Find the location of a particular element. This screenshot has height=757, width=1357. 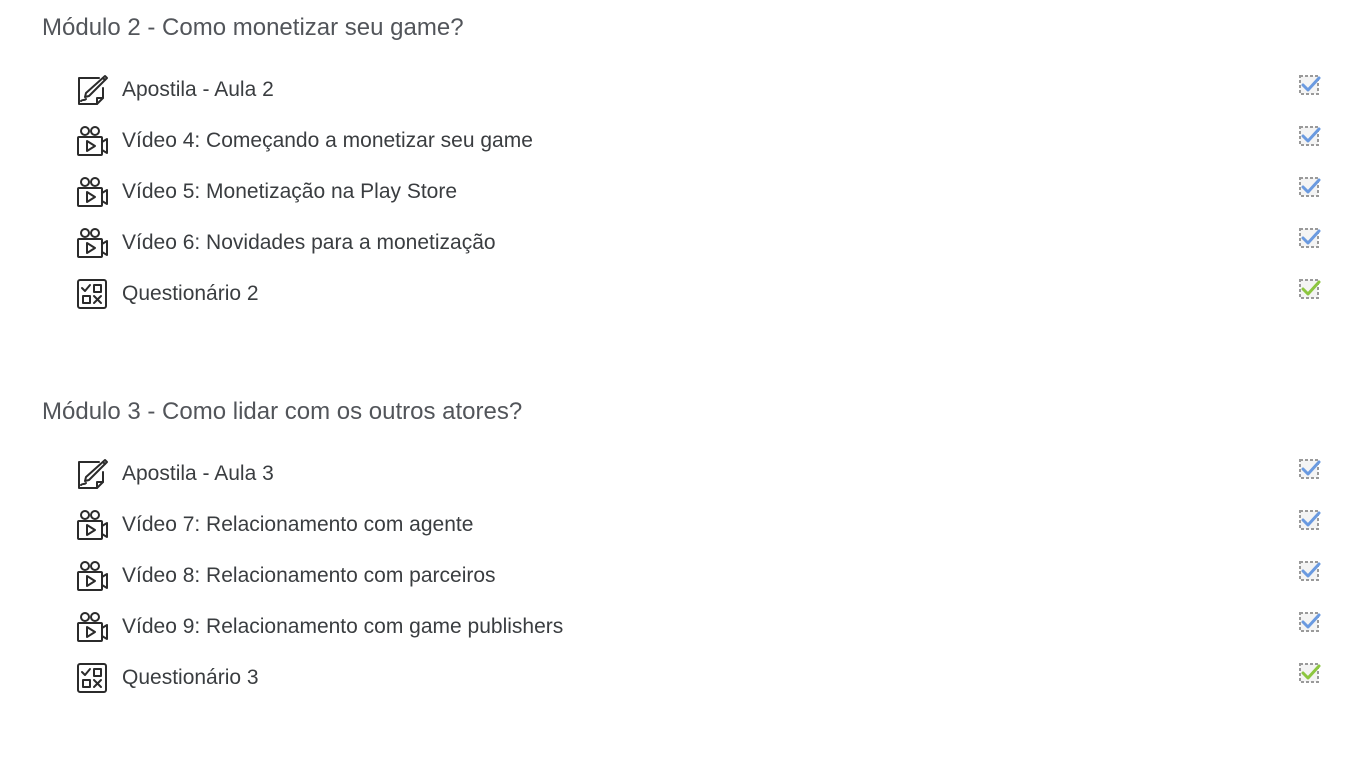

activity-apostila-aula-2: Apostila - Aula 2 is located at coordinates (678, 90).